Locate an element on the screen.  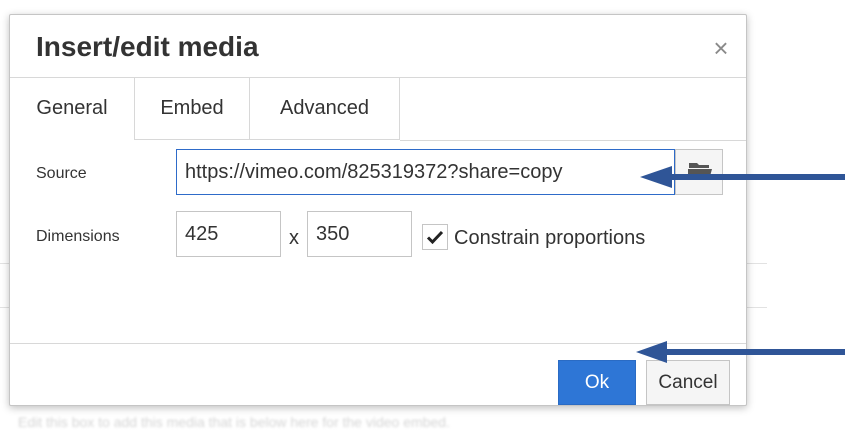
dimensions-separator: x is located at coordinates (294, 238).